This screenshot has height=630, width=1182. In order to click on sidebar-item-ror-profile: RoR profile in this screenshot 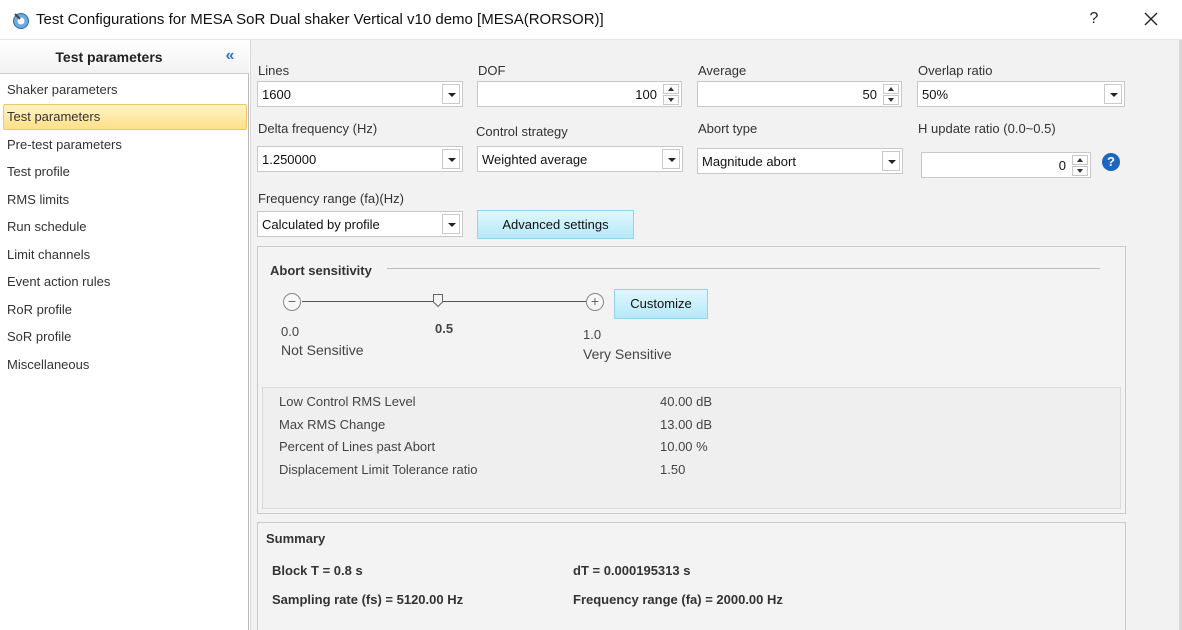, I will do `click(125, 310)`.